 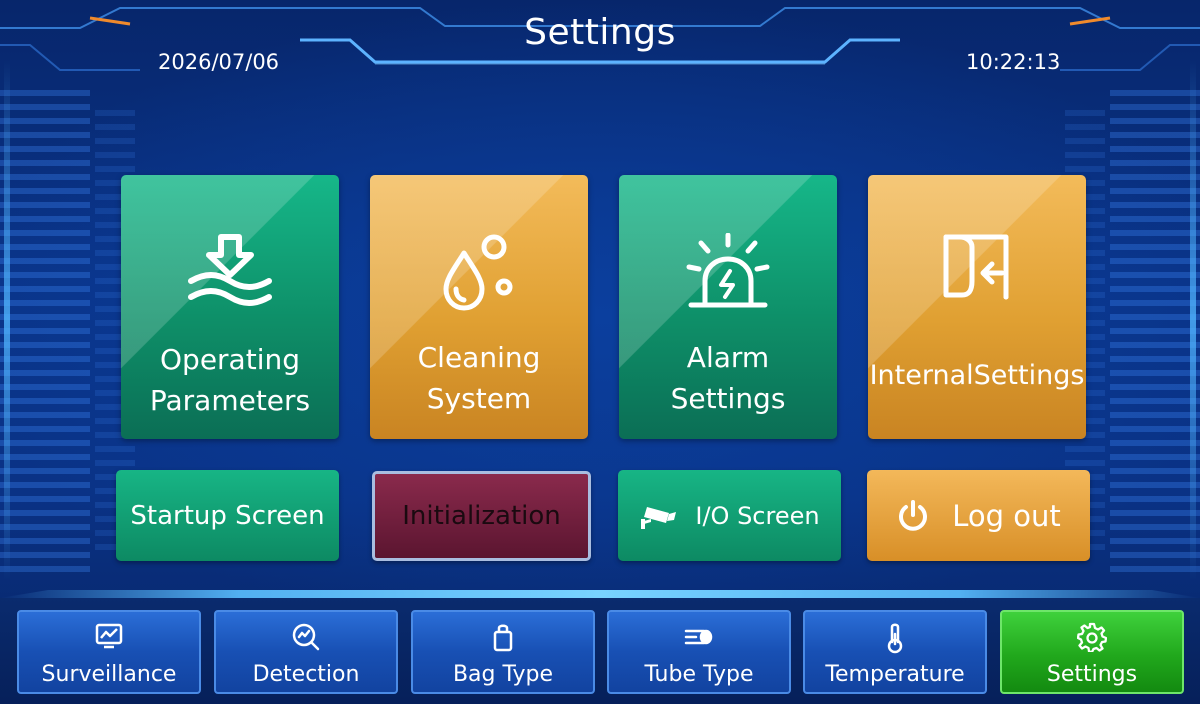 I want to click on side-glow-left, so click(x=7, y=320).